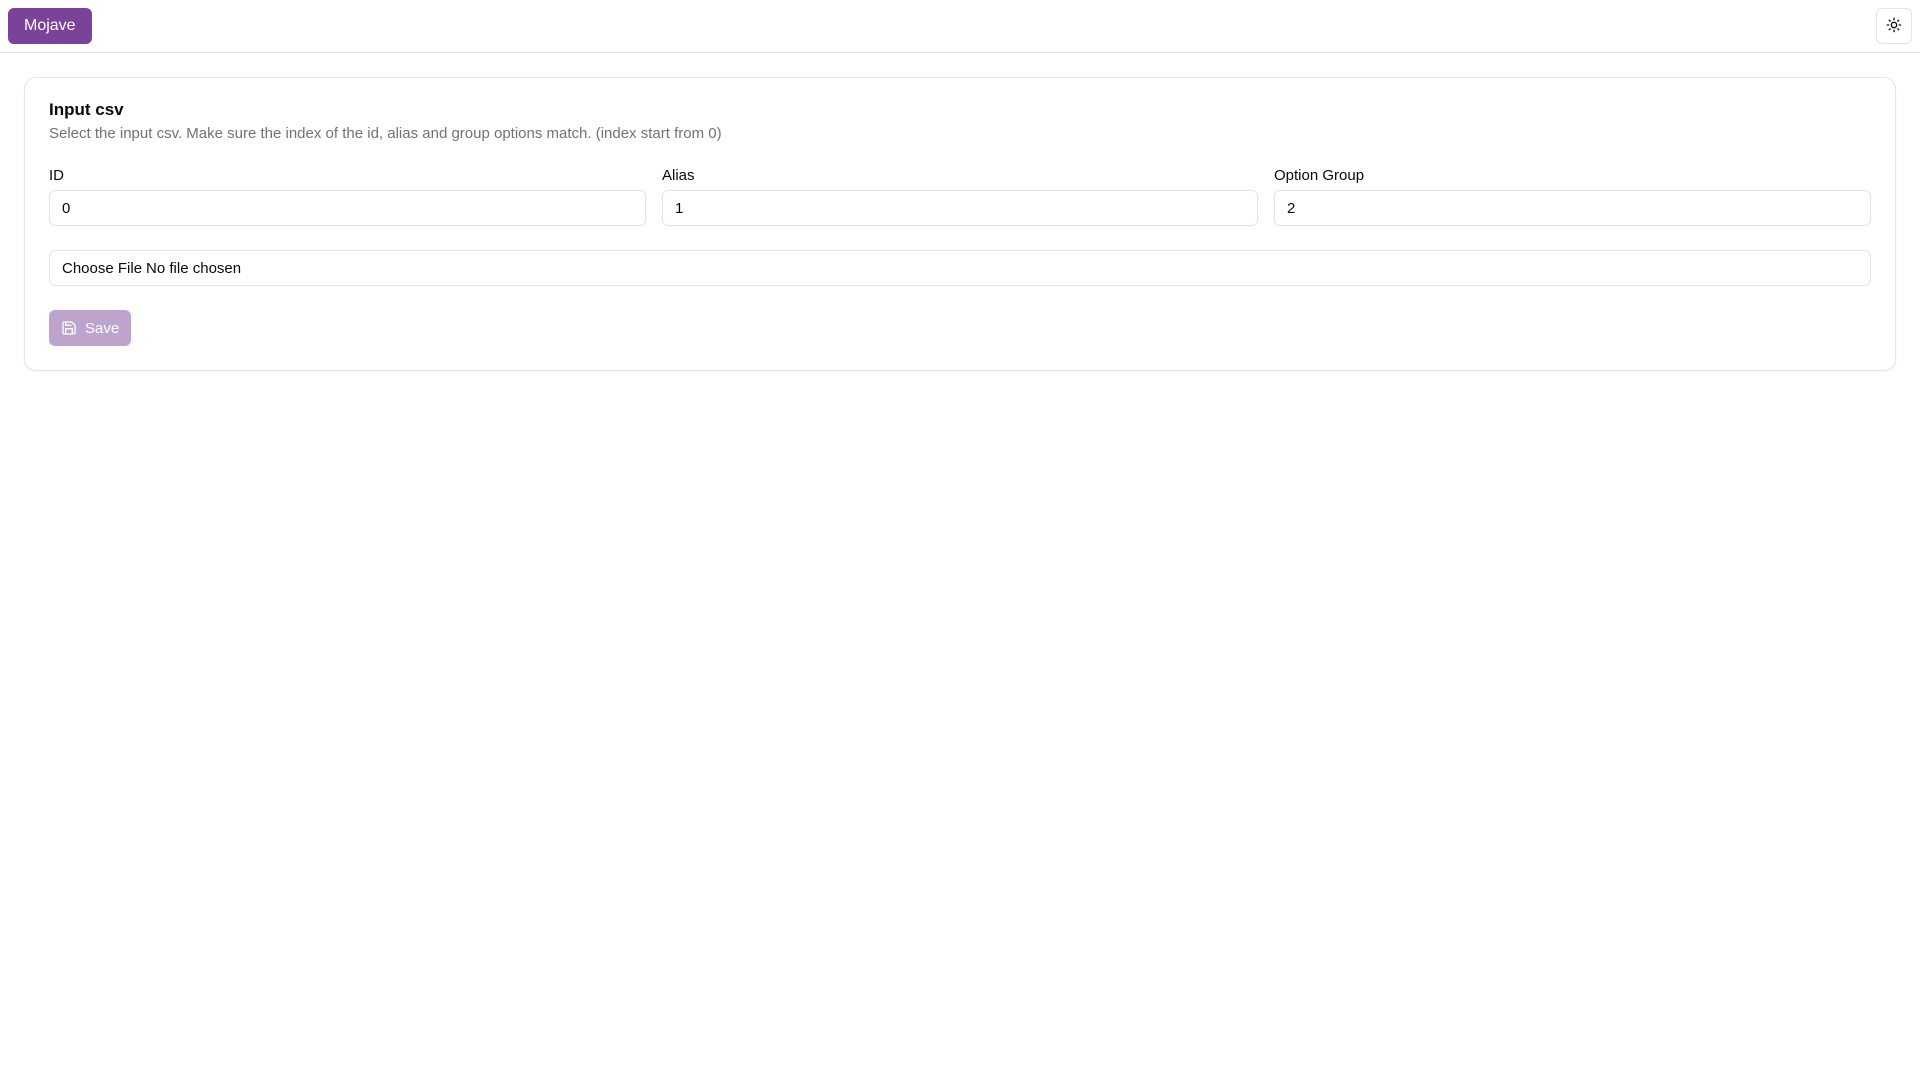 This screenshot has width=1920, height=1080. Describe the element at coordinates (347, 208) in the screenshot. I see `id-input` at that location.